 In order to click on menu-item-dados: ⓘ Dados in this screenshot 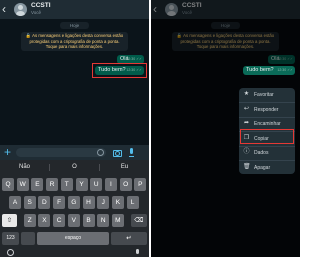, I will do `click(267, 153)`.